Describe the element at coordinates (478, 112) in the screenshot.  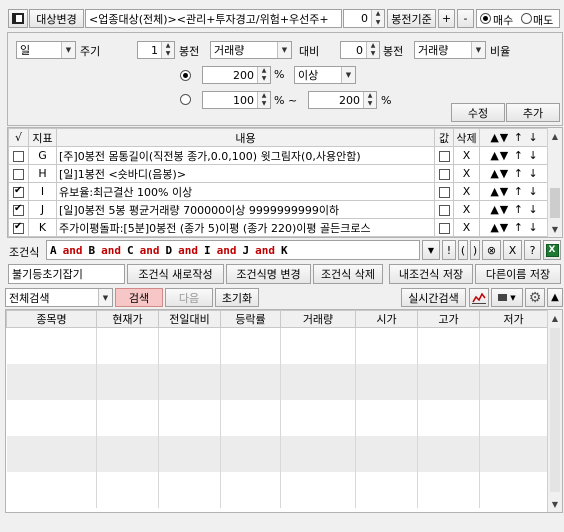
I see `edit-button: 수정` at that location.